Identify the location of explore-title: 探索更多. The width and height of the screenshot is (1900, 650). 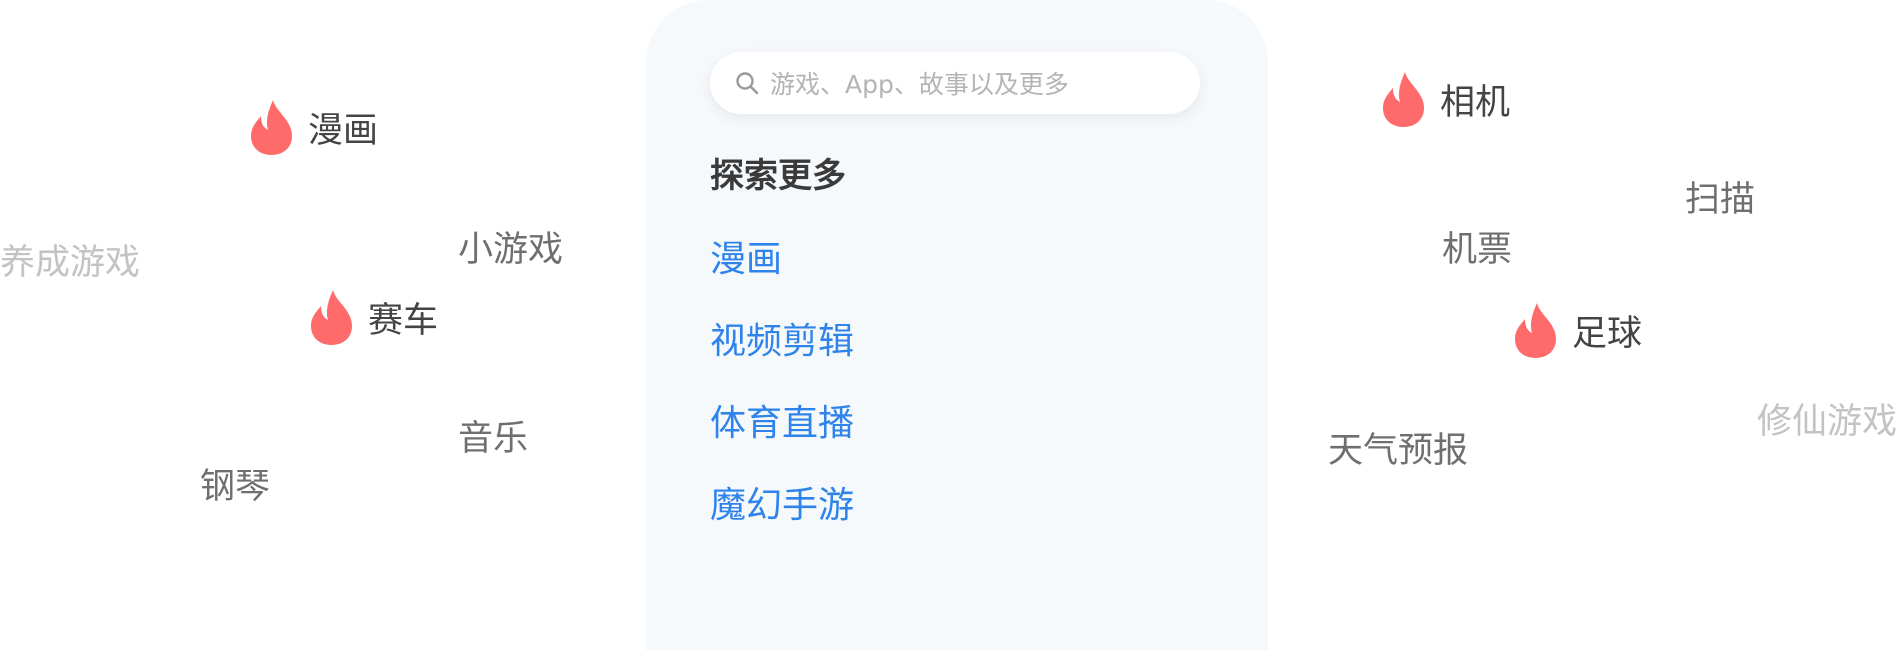
(778, 176).